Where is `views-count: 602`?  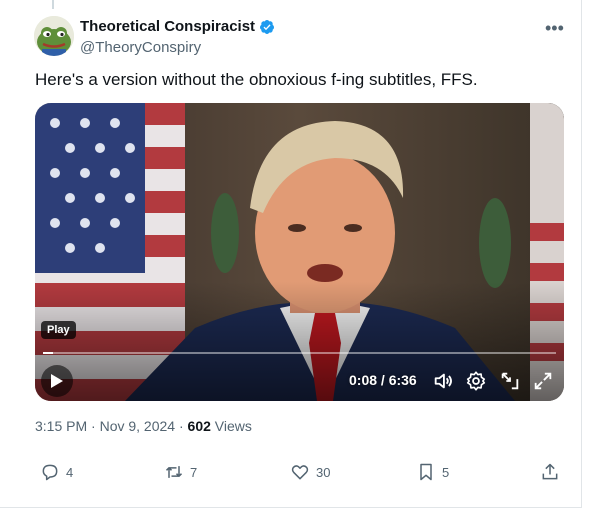 views-count: 602 is located at coordinates (199, 426).